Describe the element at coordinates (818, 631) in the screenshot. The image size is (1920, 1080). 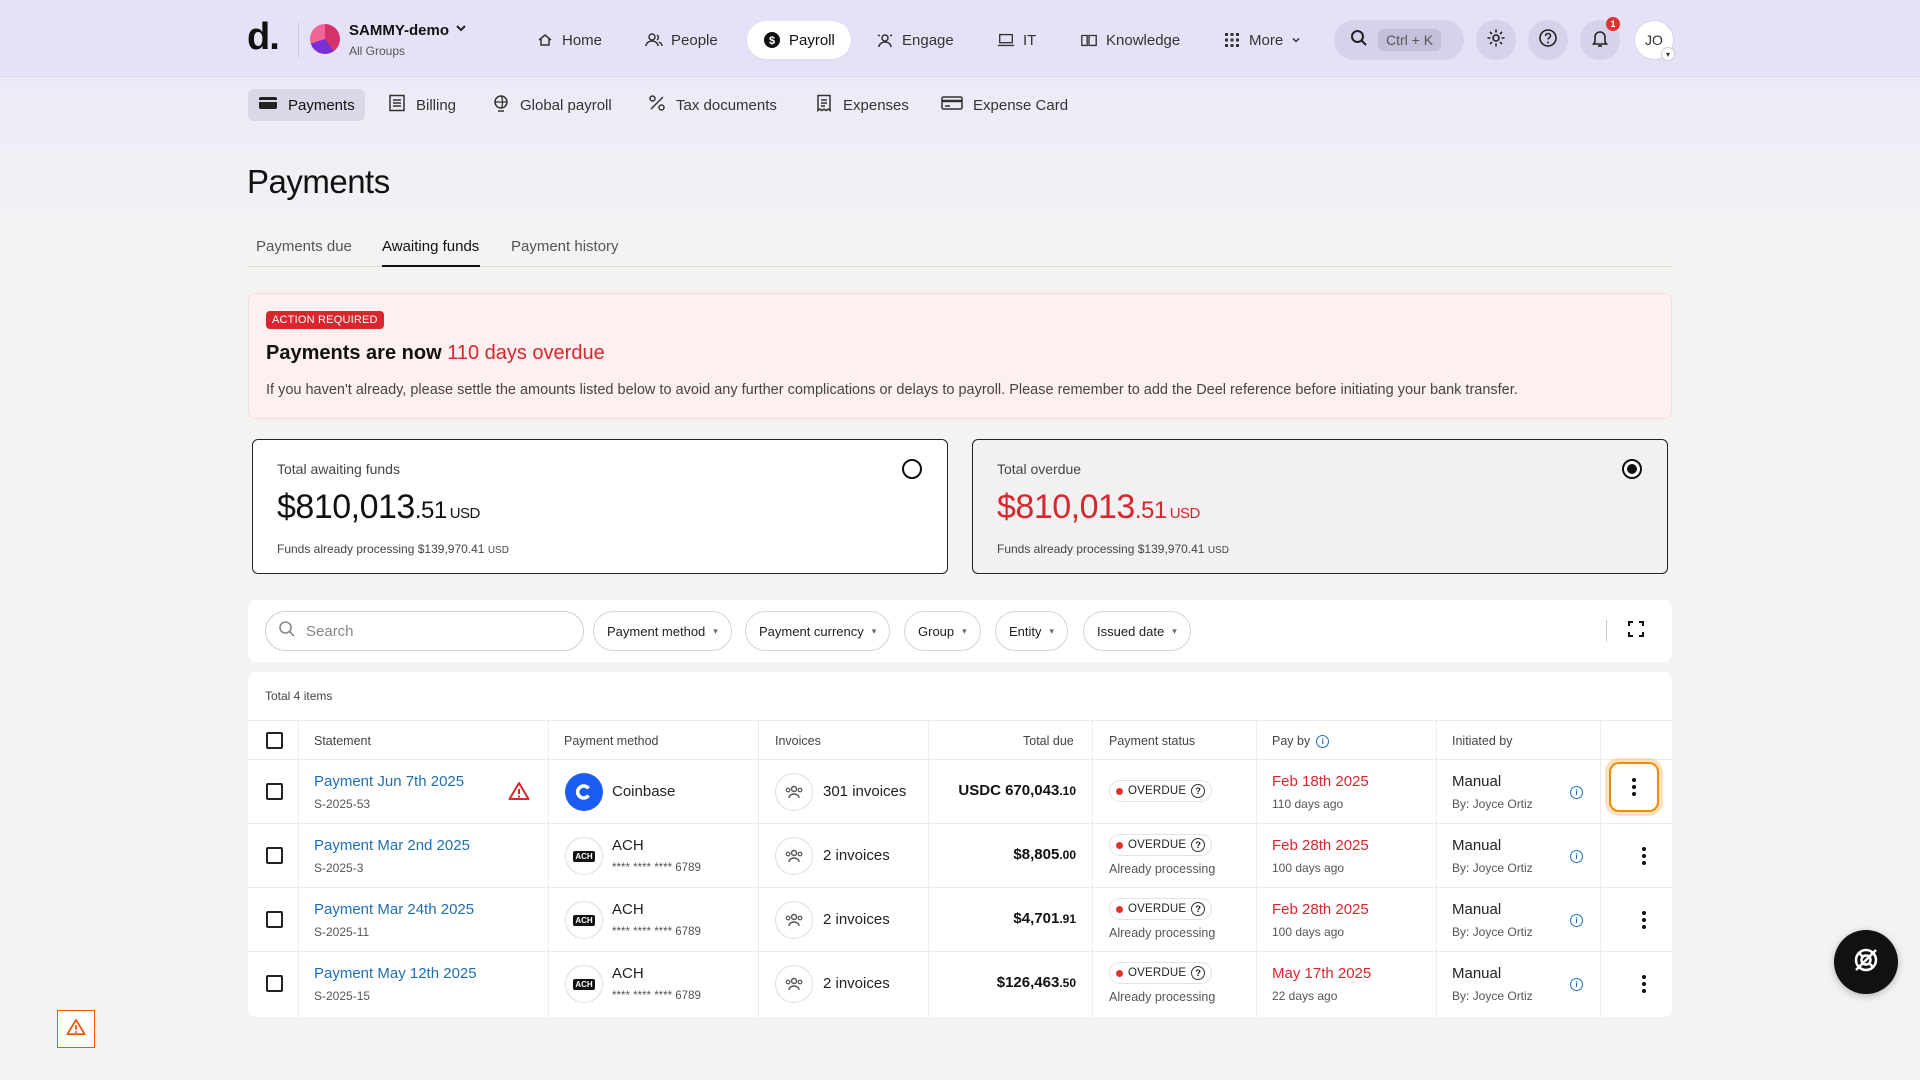
I see `filter-payment-currency: Payment currency ▾` at that location.